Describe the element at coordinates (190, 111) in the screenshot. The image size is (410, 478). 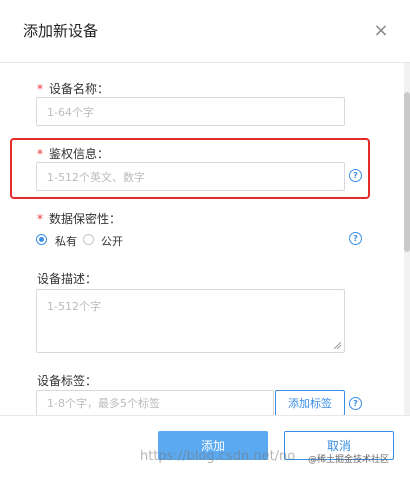
I see `device-name-input: 1-64个字` at that location.